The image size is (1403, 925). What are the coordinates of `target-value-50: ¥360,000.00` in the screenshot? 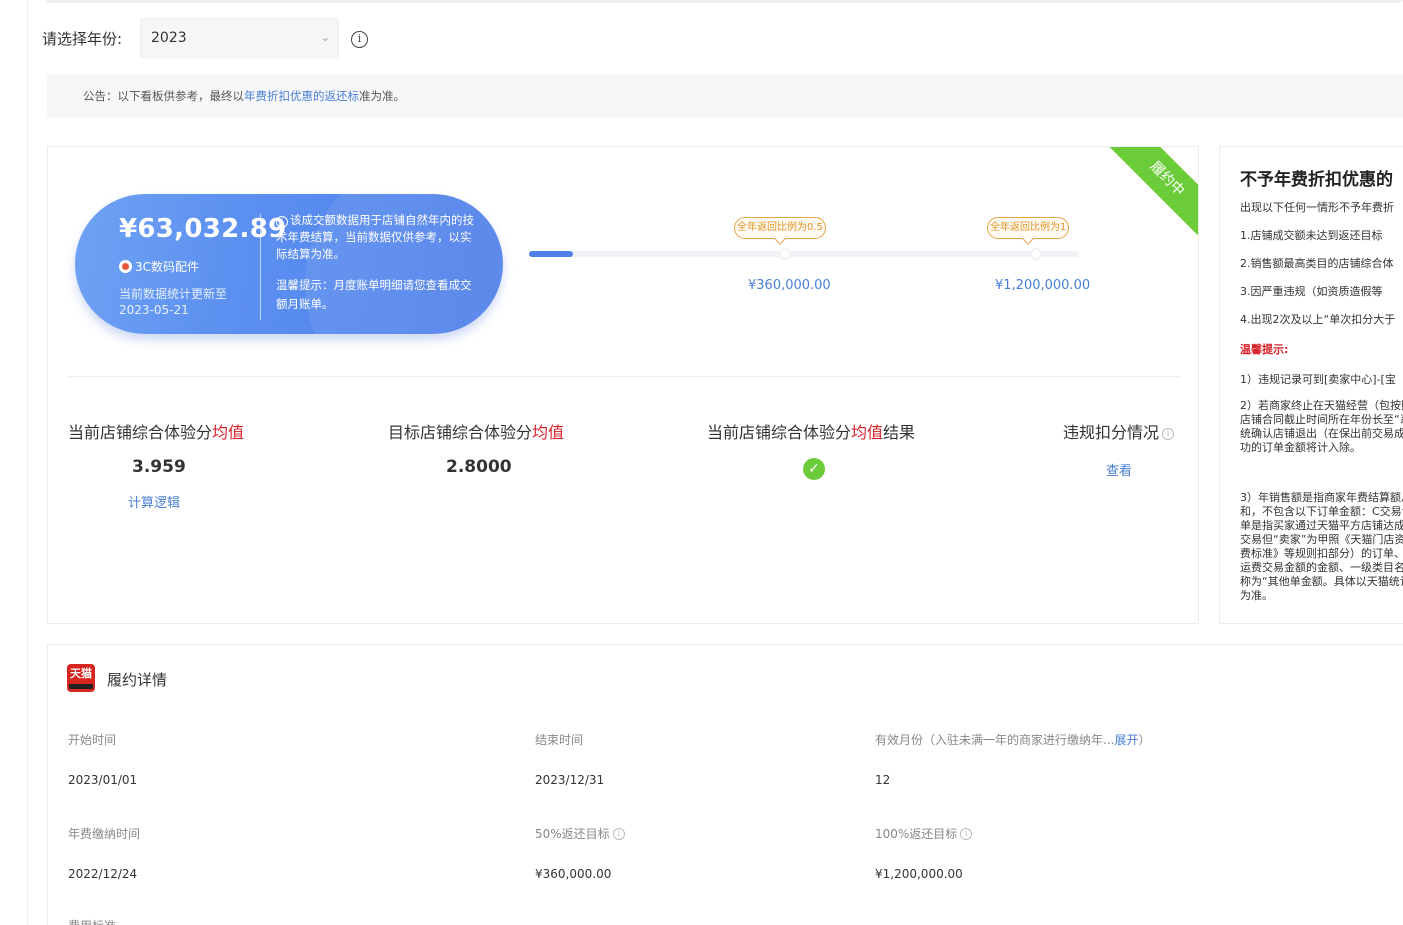 It's located at (789, 285).